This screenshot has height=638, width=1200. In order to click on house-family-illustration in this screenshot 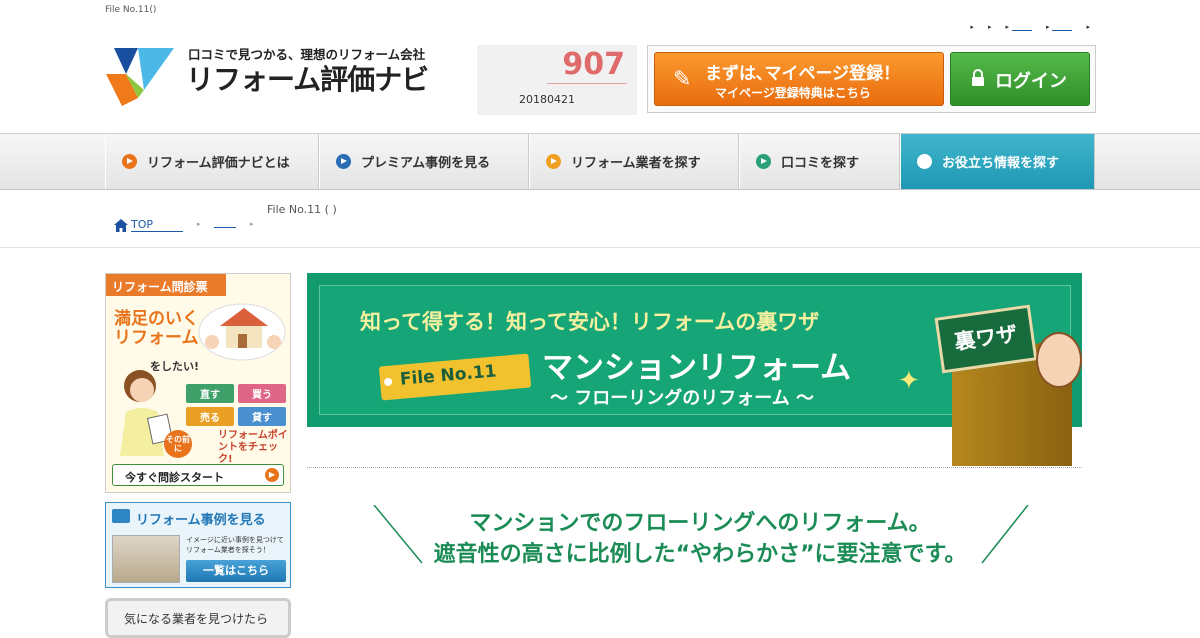, I will do `click(242, 332)`.